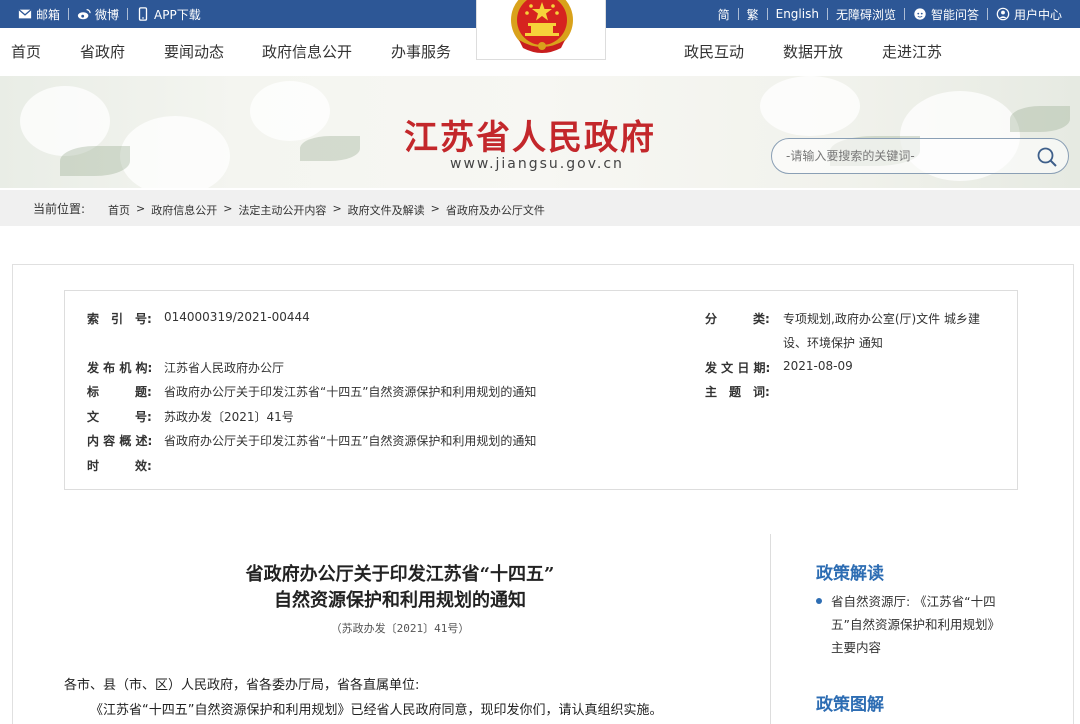 Image resolution: width=1080 pixels, height=724 pixels. Describe the element at coordinates (184, 210) in the screenshot. I see `breadcrumb-item-info-disclosure: 政府信息公开` at that location.